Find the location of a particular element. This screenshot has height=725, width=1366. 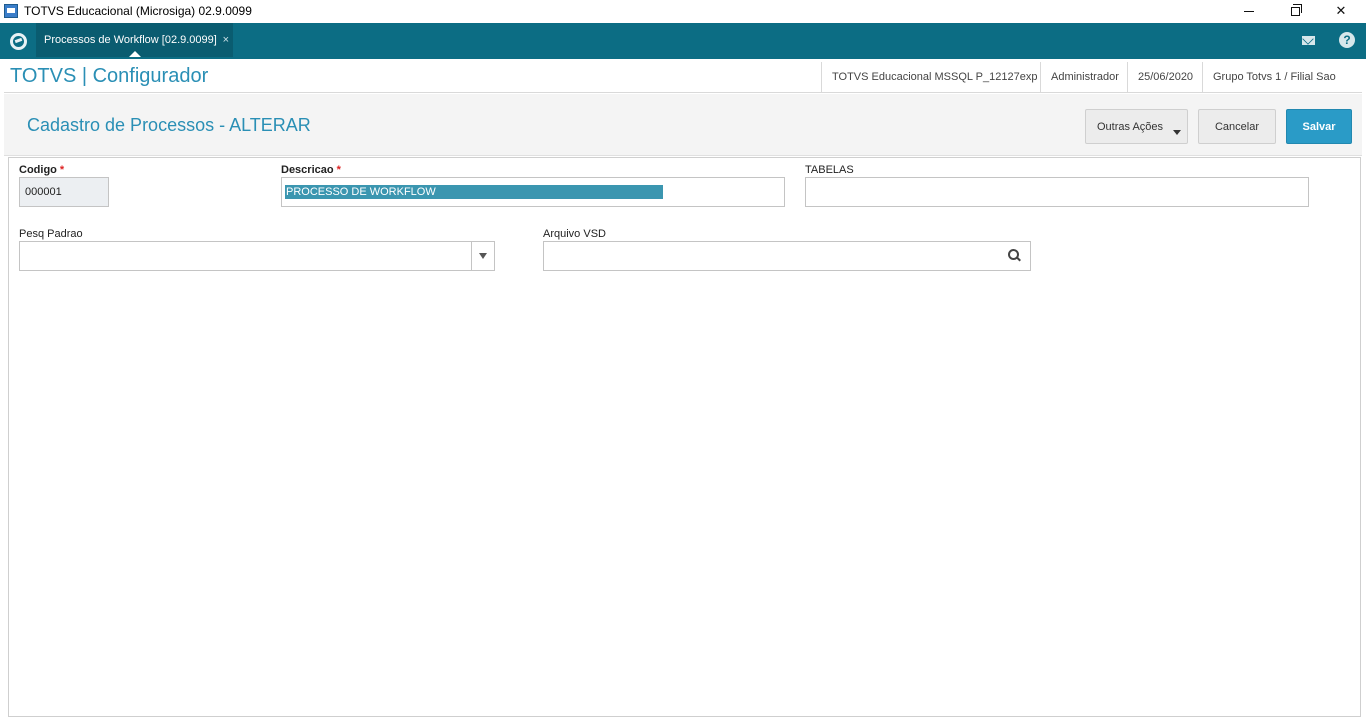

outras-acoes-button: Outras Ações is located at coordinates (1136, 126).